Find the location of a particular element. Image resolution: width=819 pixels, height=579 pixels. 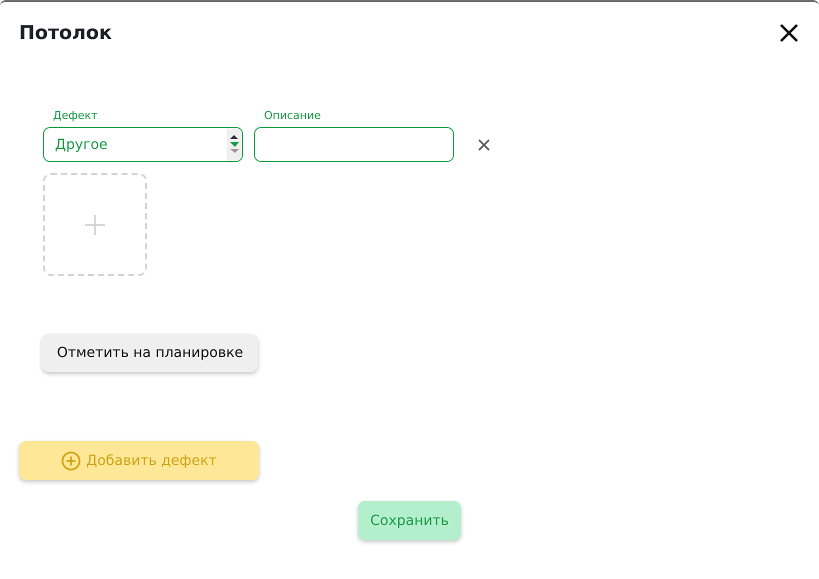

mark-on-plan-button: Отметить на планировке is located at coordinates (150, 353).